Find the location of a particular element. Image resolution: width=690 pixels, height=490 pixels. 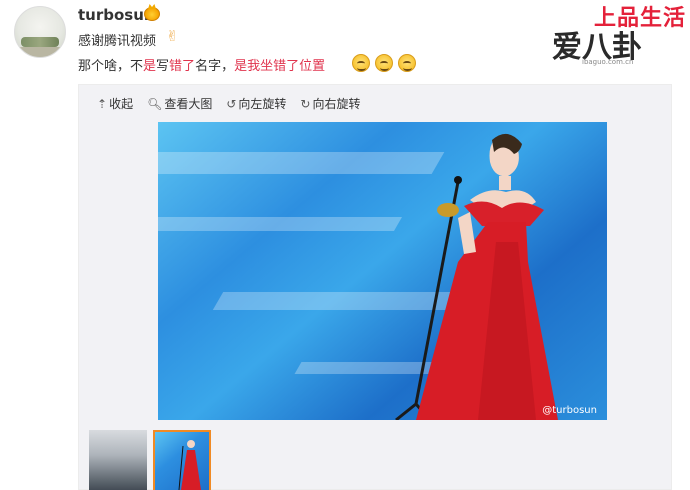

post-line-2-part: 写 is located at coordinates (163, 66).